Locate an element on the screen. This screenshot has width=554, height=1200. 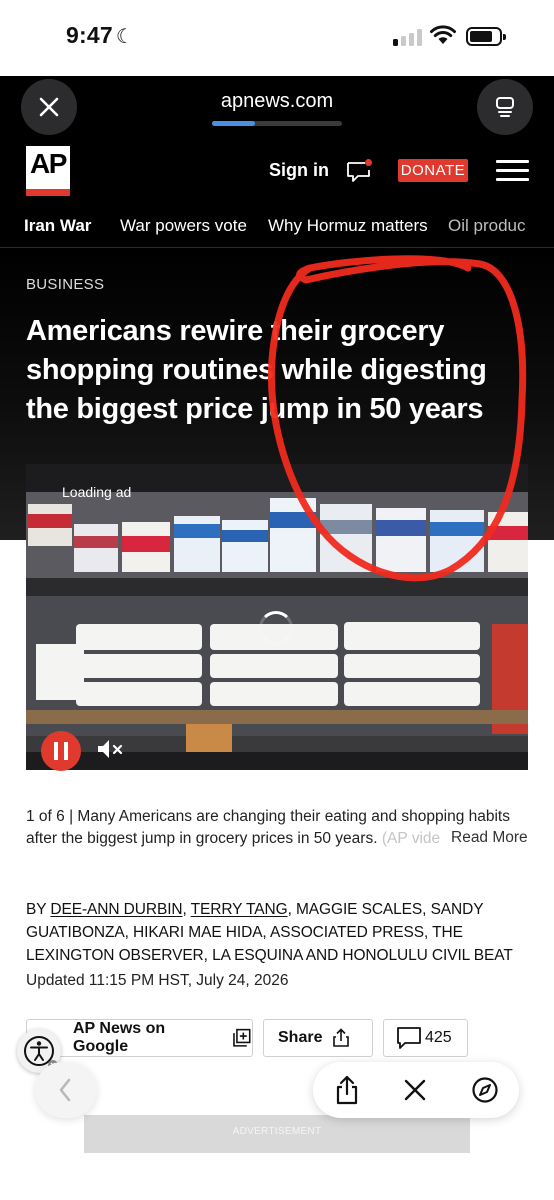
topic-link: Iran War is located at coordinates (57, 226).